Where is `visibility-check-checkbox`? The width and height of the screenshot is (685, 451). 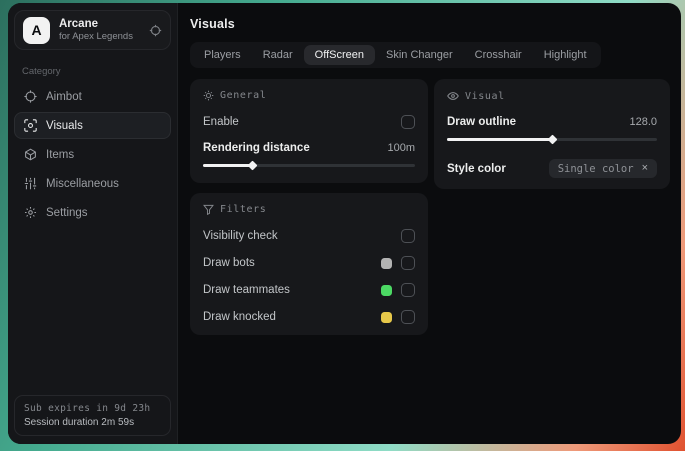
visibility-check-checkbox is located at coordinates (408, 236).